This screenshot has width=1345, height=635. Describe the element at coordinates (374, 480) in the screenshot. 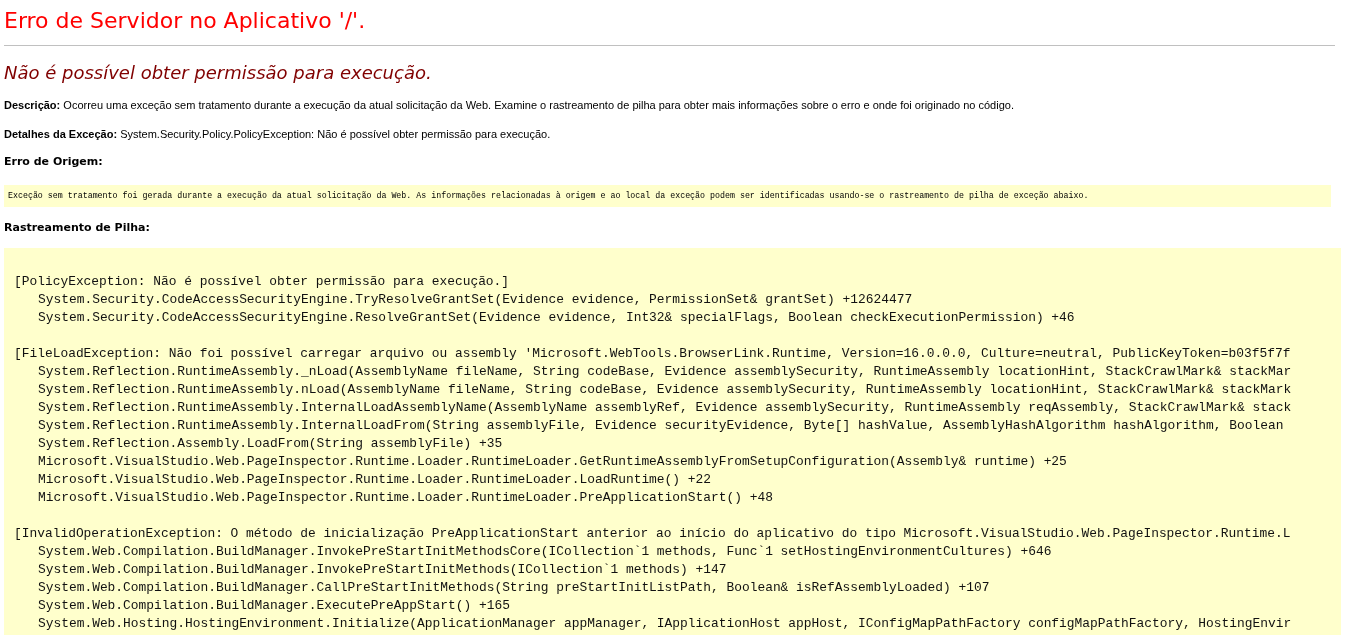

I see `stack-frame-line: Microsoft.VisualStudio.Web.PageInspector.Runtime.Loader.RuntimeLoader.LoadRuntime() +22` at that location.